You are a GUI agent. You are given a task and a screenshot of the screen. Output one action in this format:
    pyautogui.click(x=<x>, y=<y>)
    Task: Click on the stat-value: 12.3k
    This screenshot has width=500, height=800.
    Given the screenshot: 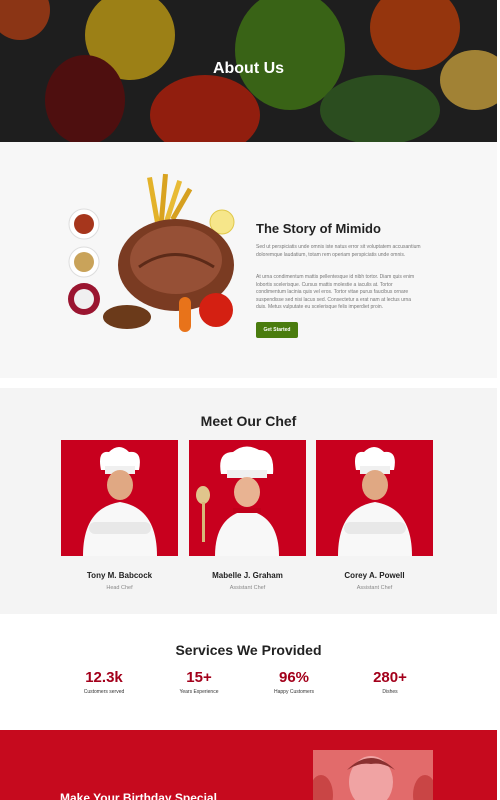 What is the action you would take?
    pyautogui.click(x=104, y=677)
    